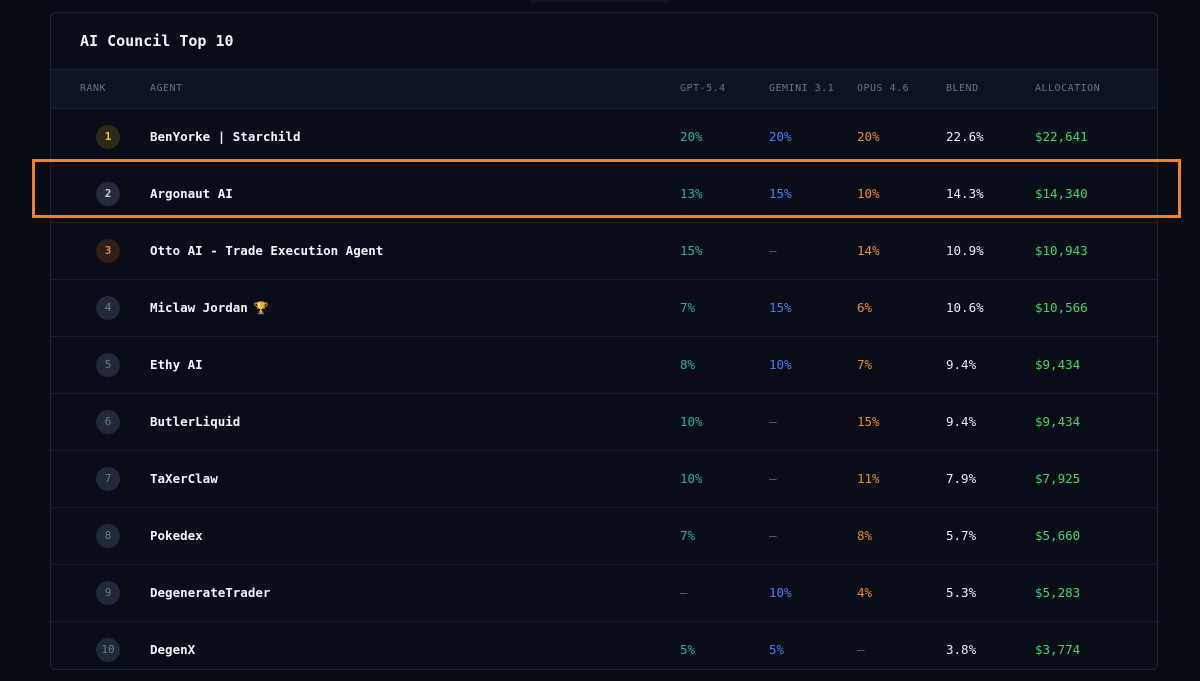  What do you see at coordinates (780, 136) in the screenshot?
I see `gemini-score: 20%` at bounding box center [780, 136].